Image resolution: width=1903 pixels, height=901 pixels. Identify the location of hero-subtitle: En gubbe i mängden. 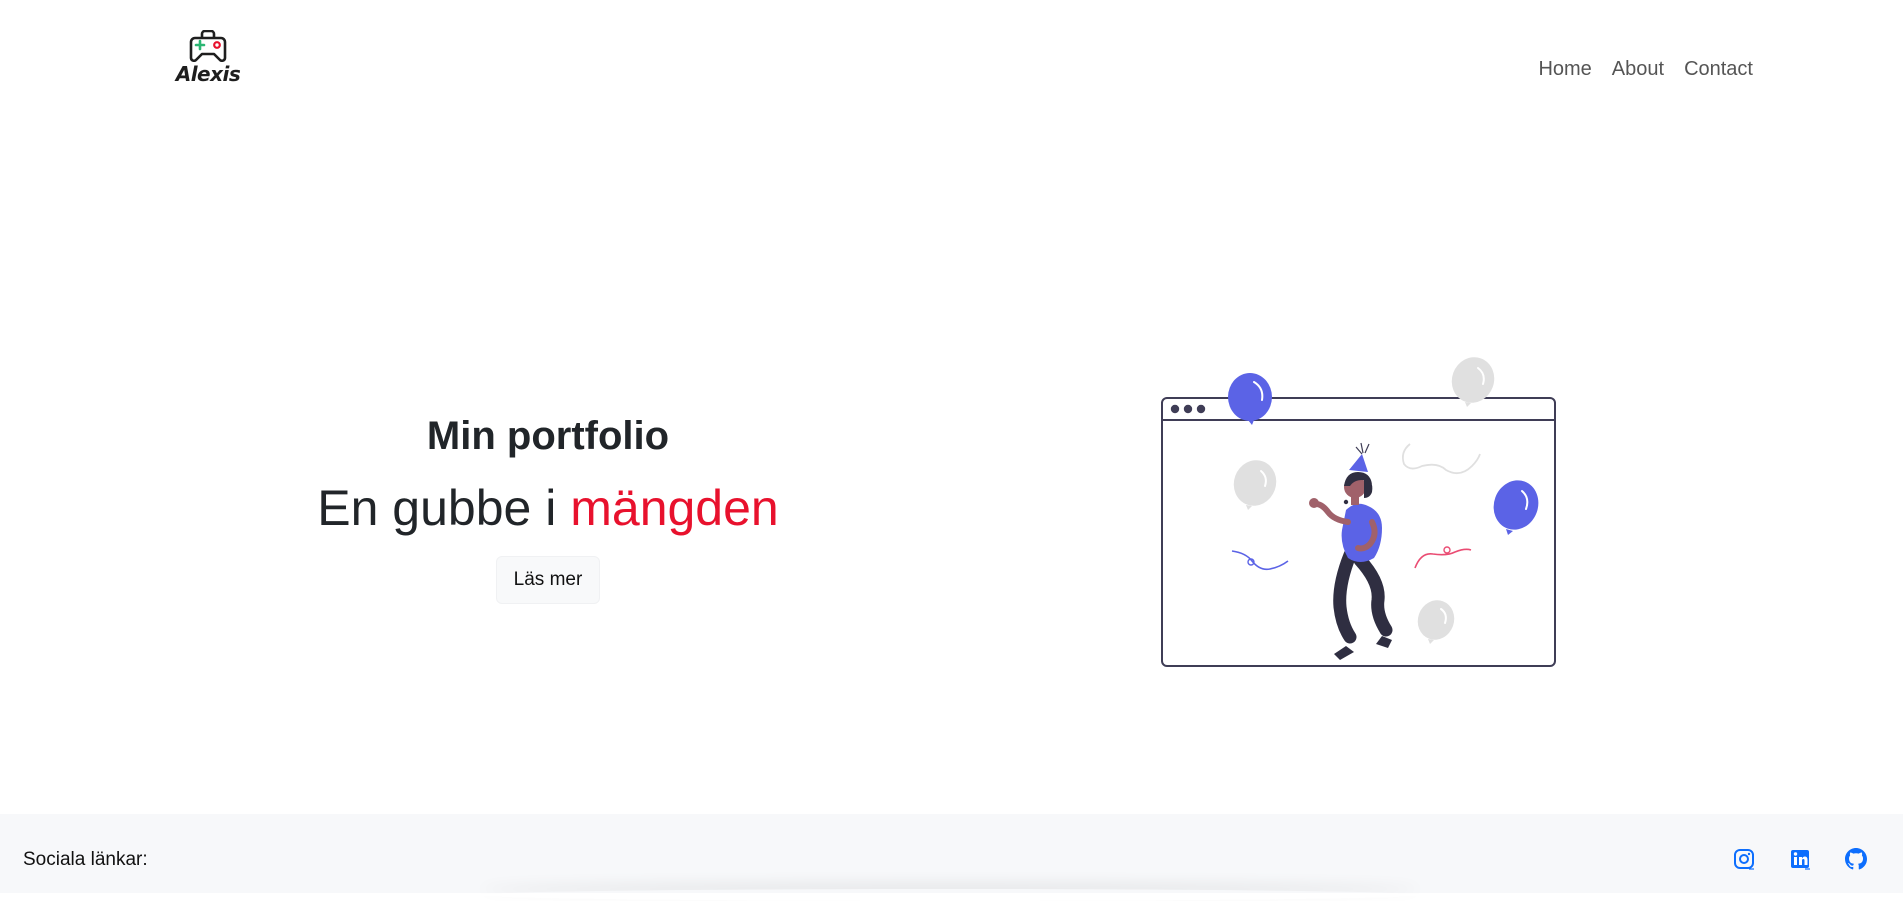
(548, 508).